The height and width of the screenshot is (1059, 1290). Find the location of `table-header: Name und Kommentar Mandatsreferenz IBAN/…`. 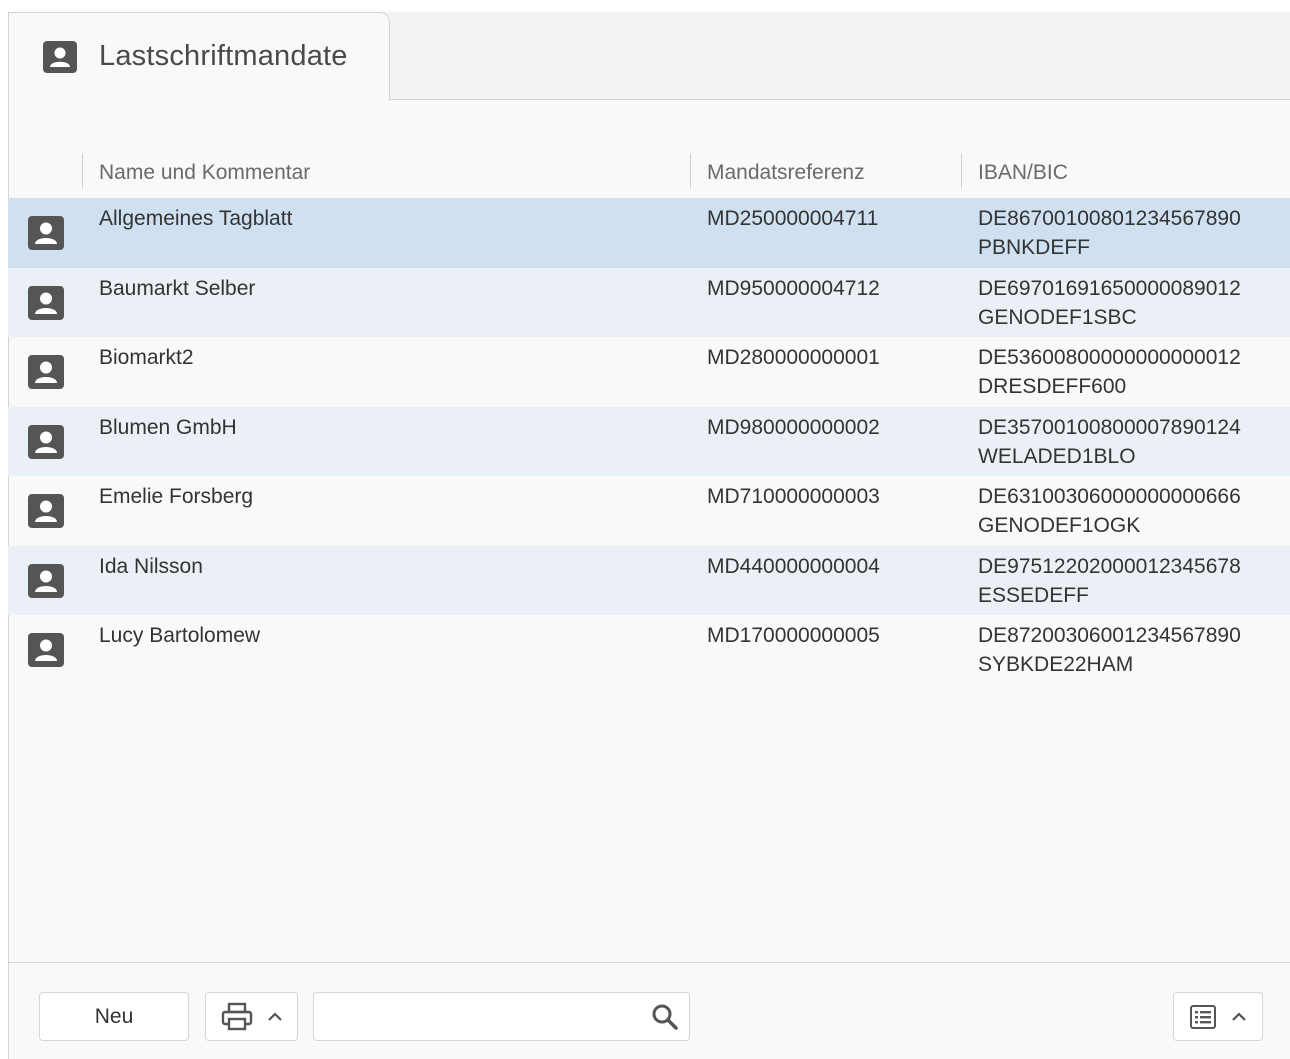

table-header: Name und Kommentar Mandatsreferenz IBAN/… is located at coordinates (649, 175).